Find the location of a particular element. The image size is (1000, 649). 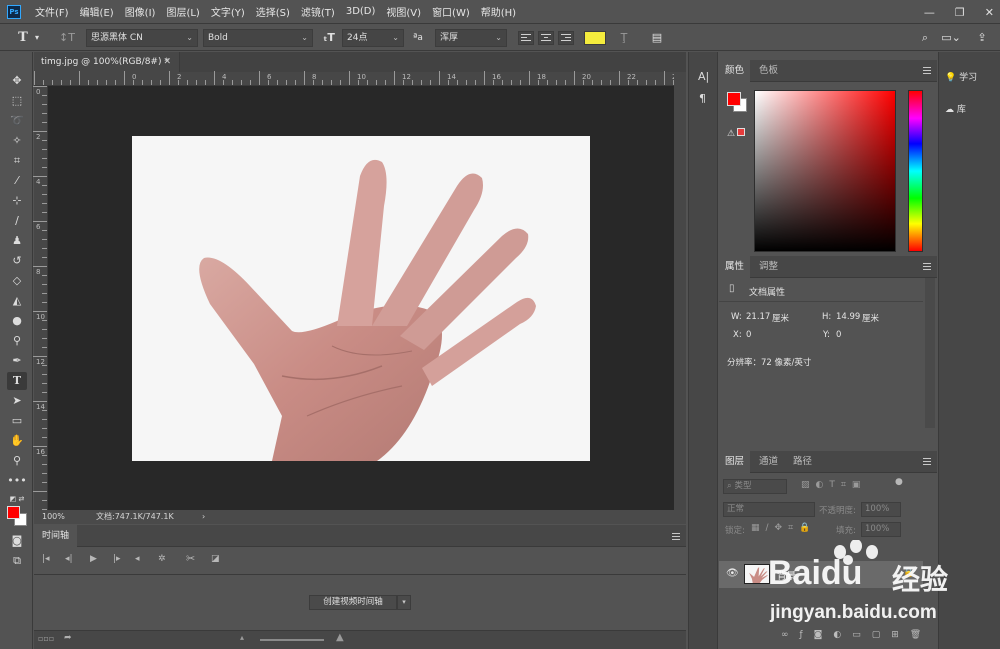

panels-toggle-icon: ▤ is located at coordinates (657, 38).